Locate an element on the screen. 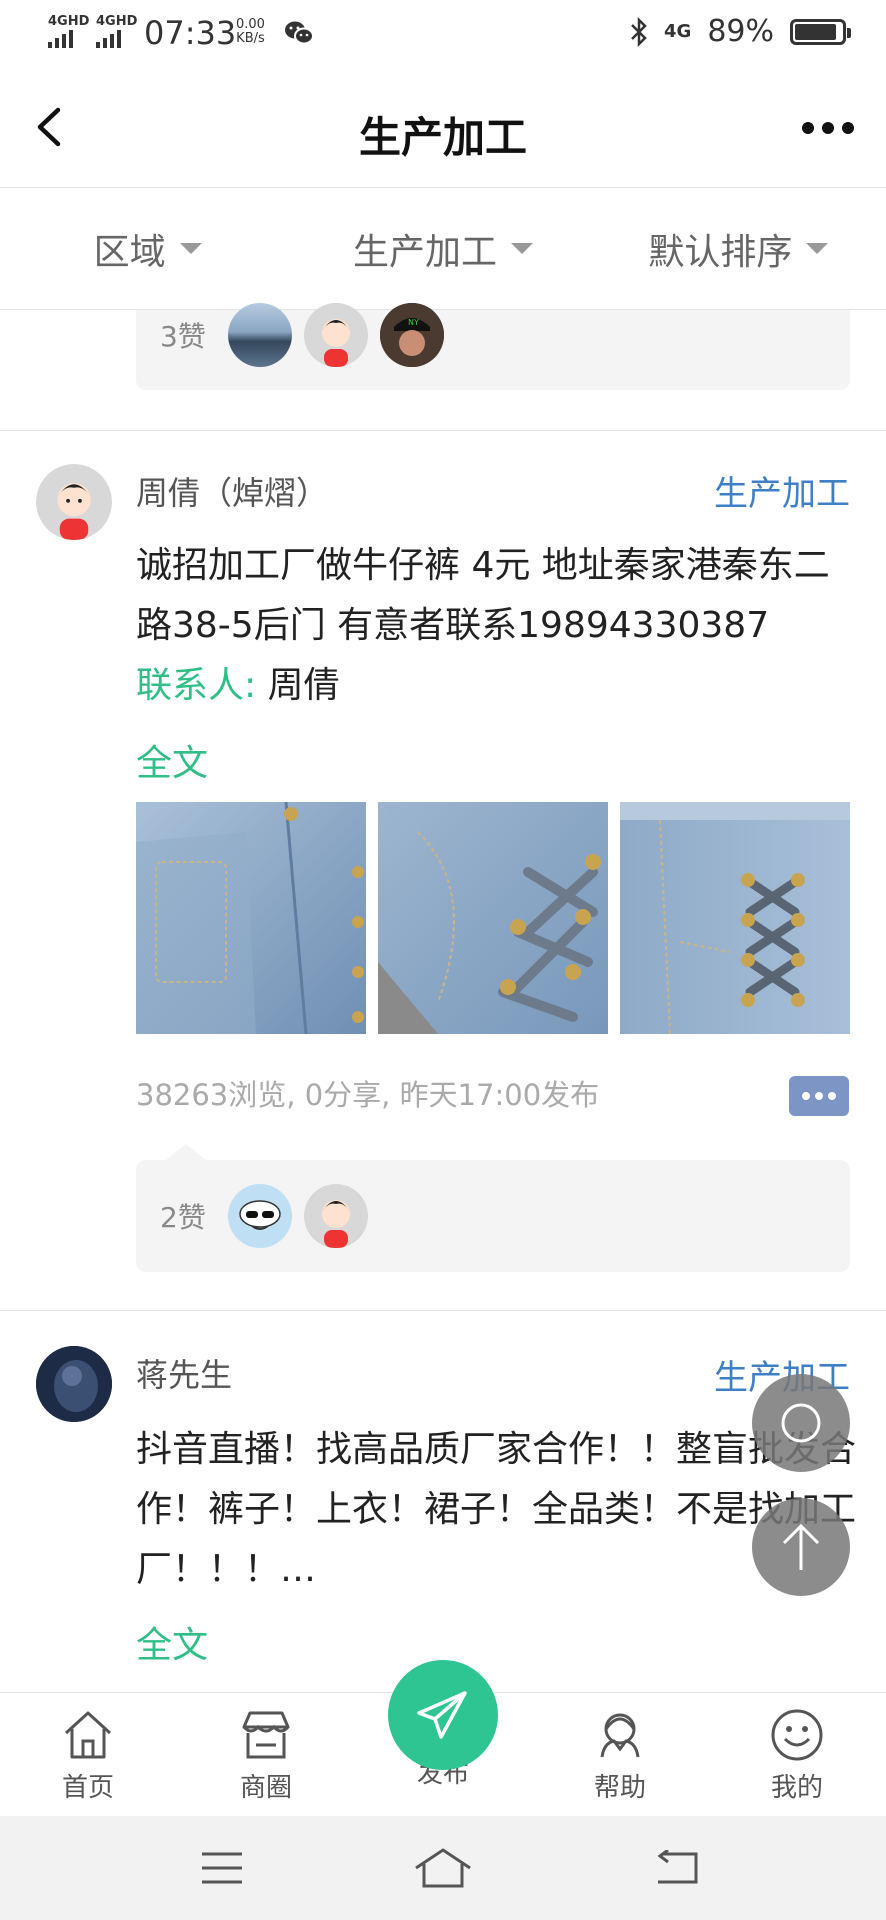 This screenshot has height=1920, width=886. network-label-1: 4GHD is located at coordinates (69, 21).